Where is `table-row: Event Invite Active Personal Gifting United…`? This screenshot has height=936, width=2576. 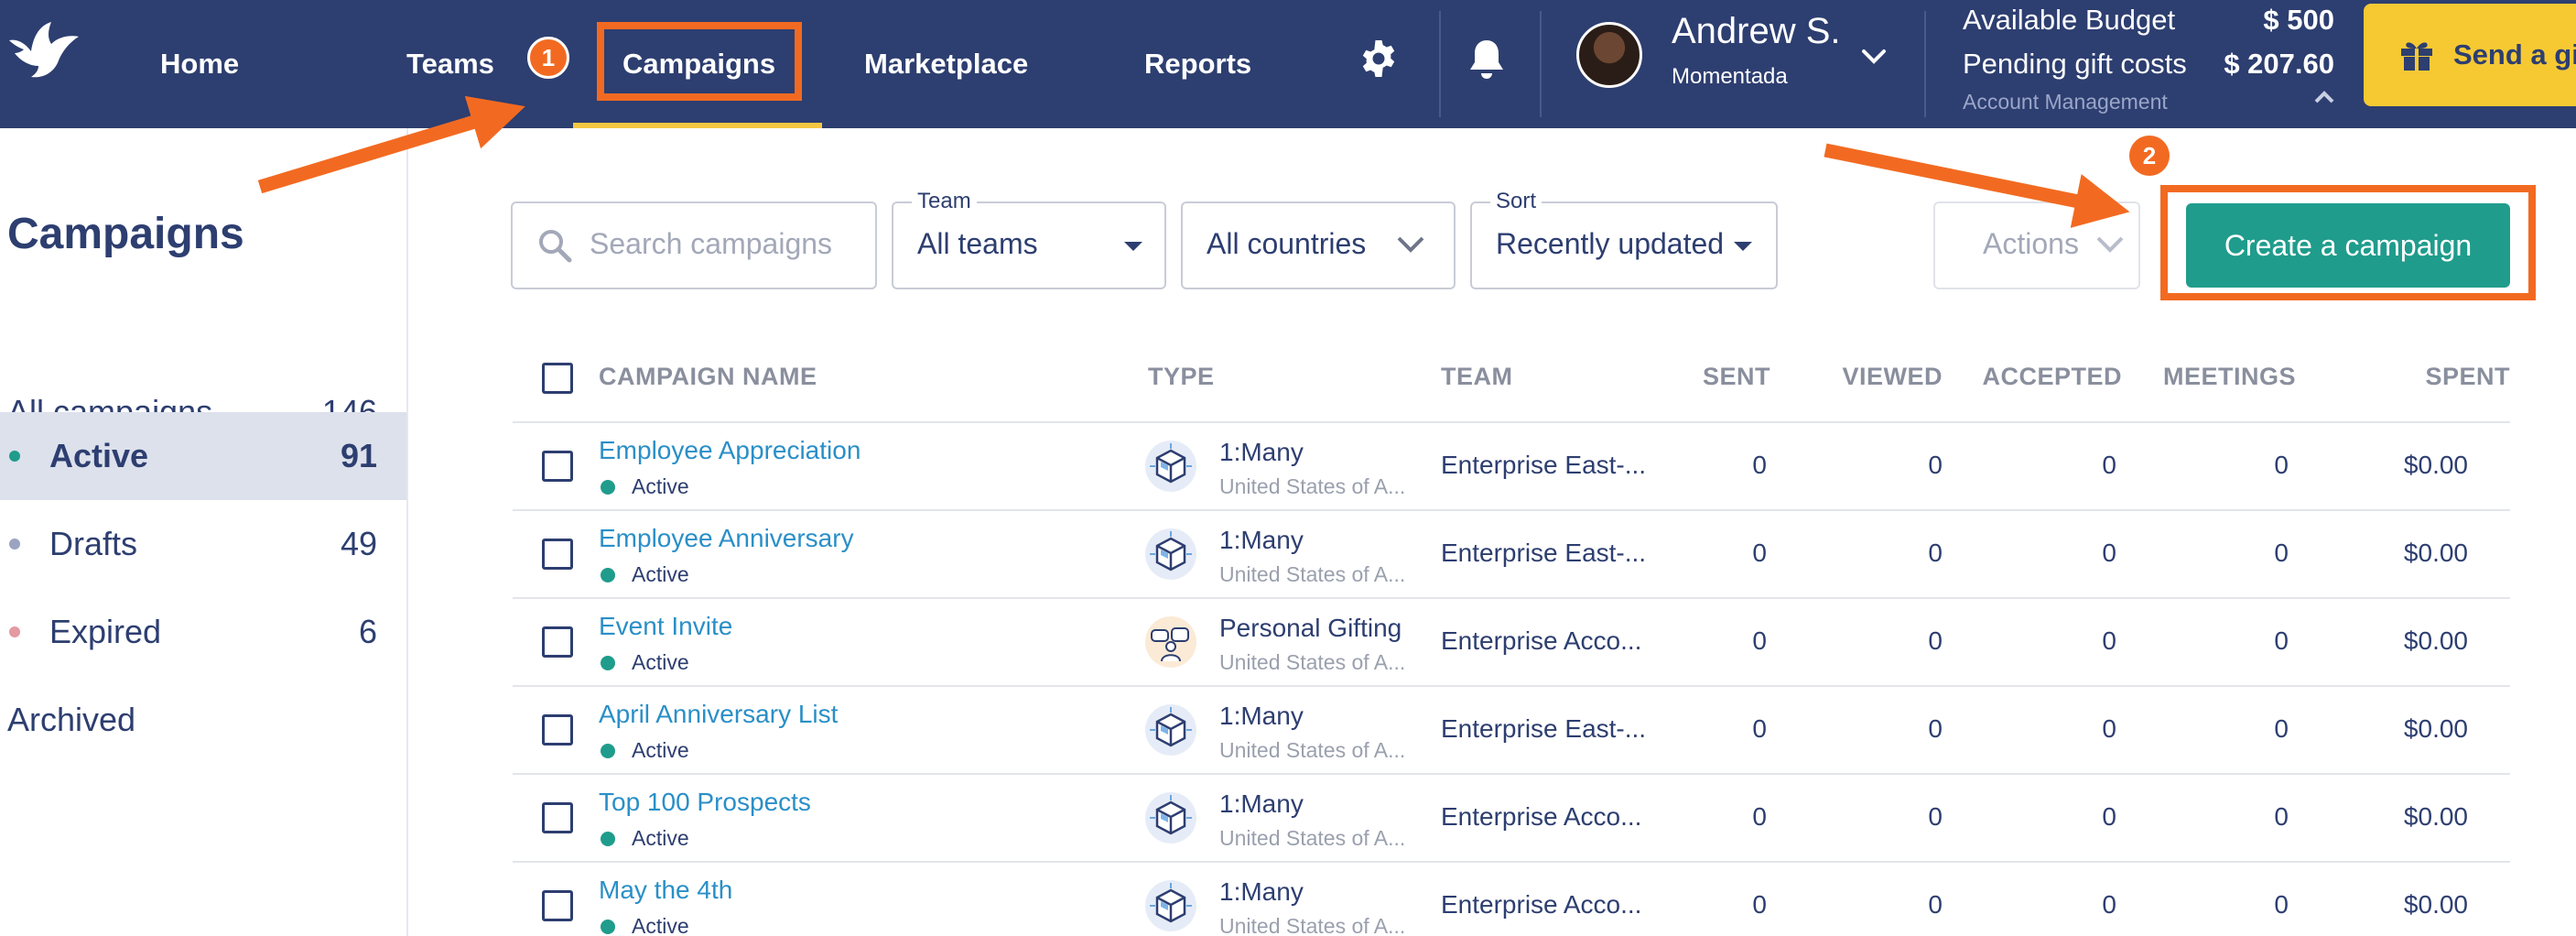 table-row: Event Invite Active Personal Gifting United… is located at coordinates (1512, 641).